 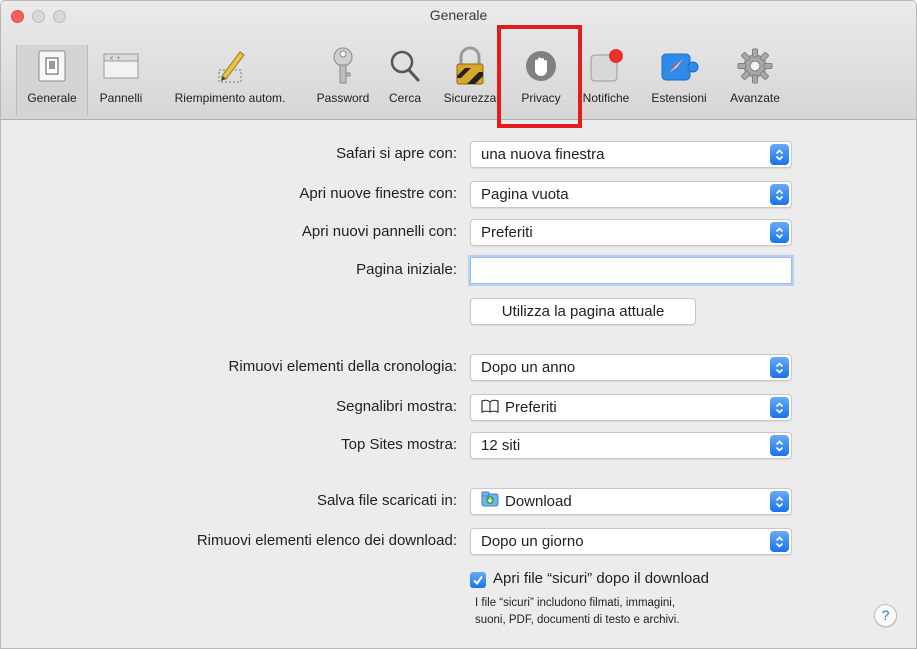 What do you see at coordinates (121, 98) in the screenshot?
I see `tab-pannelli-label: Pannelli` at bounding box center [121, 98].